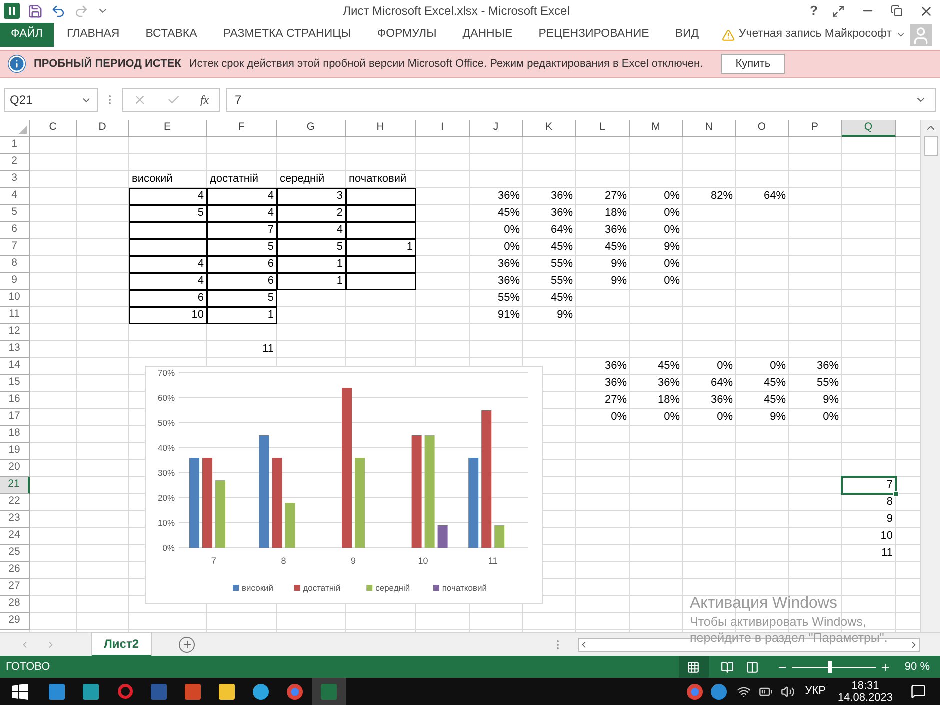 The height and width of the screenshot is (705, 940). Describe the element at coordinates (693, 667) in the screenshot. I see `normal-view-button` at that location.